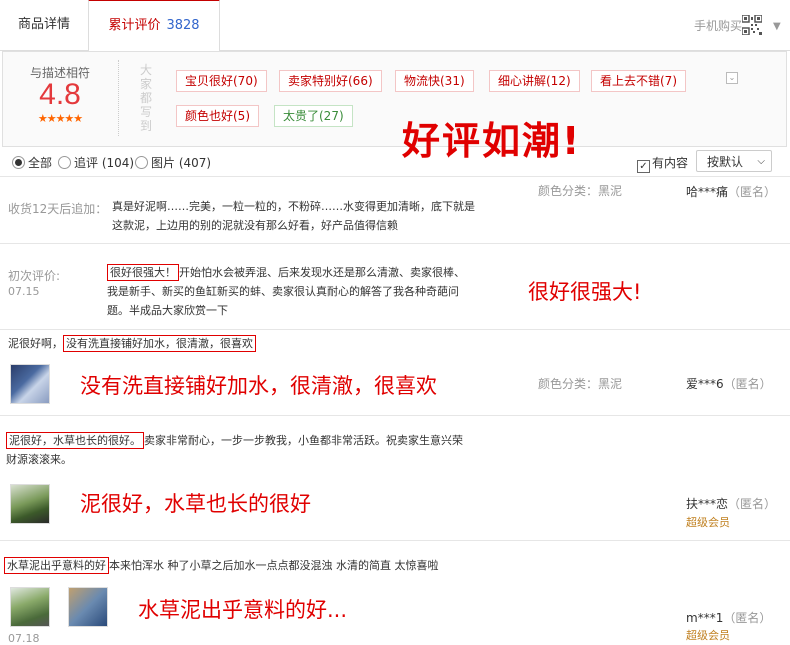 The image size is (790, 645). Describe the element at coordinates (777, 26) in the screenshot. I see `chevron-down-icon: ▼` at that location.